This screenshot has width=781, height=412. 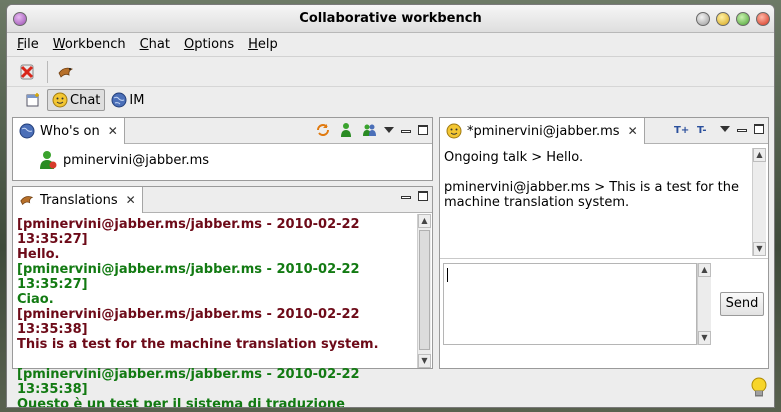 What do you see at coordinates (390, 45) in the screenshot?
I see `menu-bar: File Workbench Chat Options Help` at bounding box center [390, 45].